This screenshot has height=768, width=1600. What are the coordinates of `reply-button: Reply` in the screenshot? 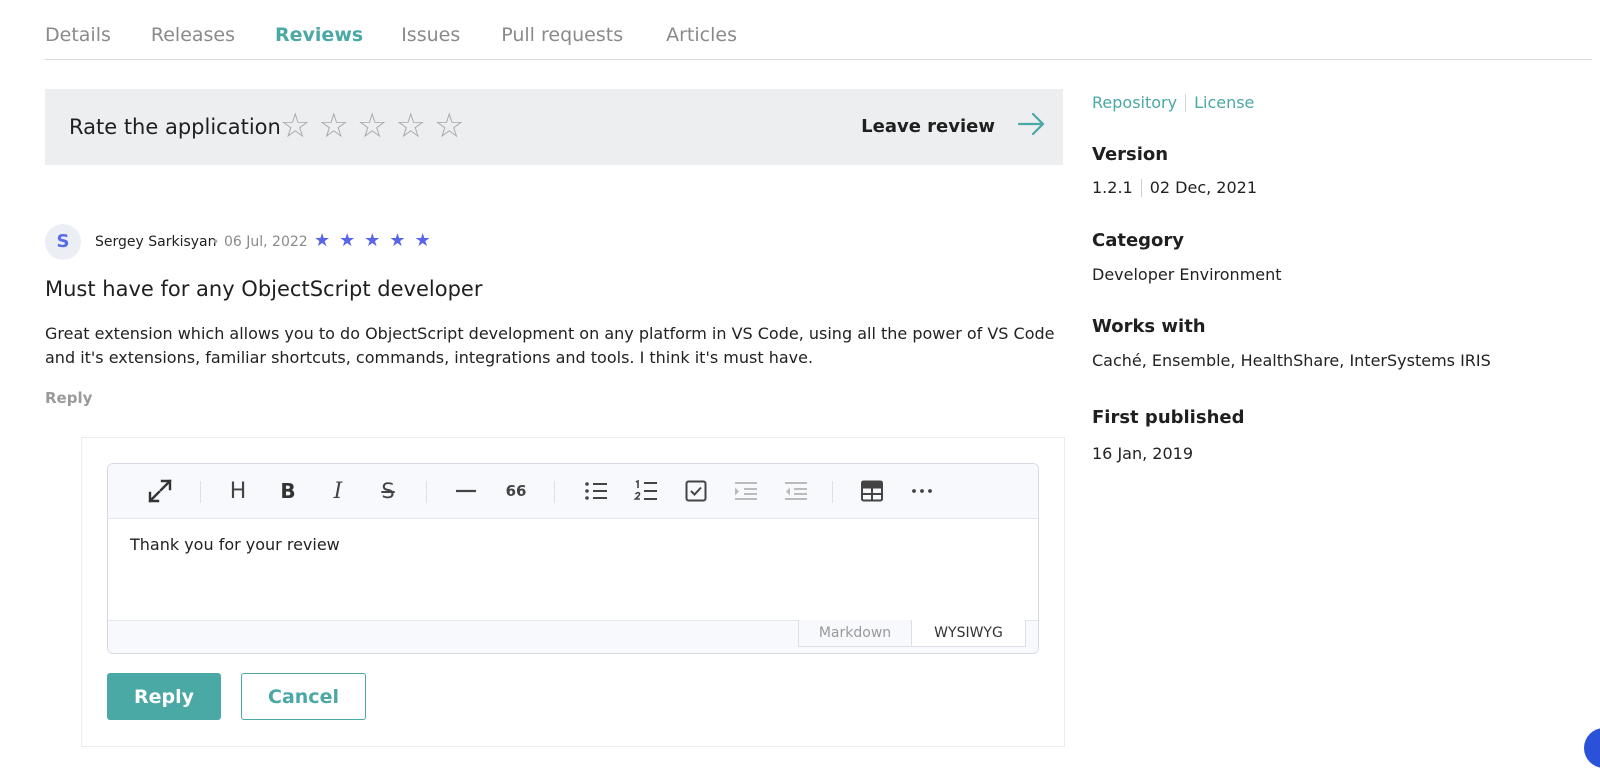 It's located at (164, 696).